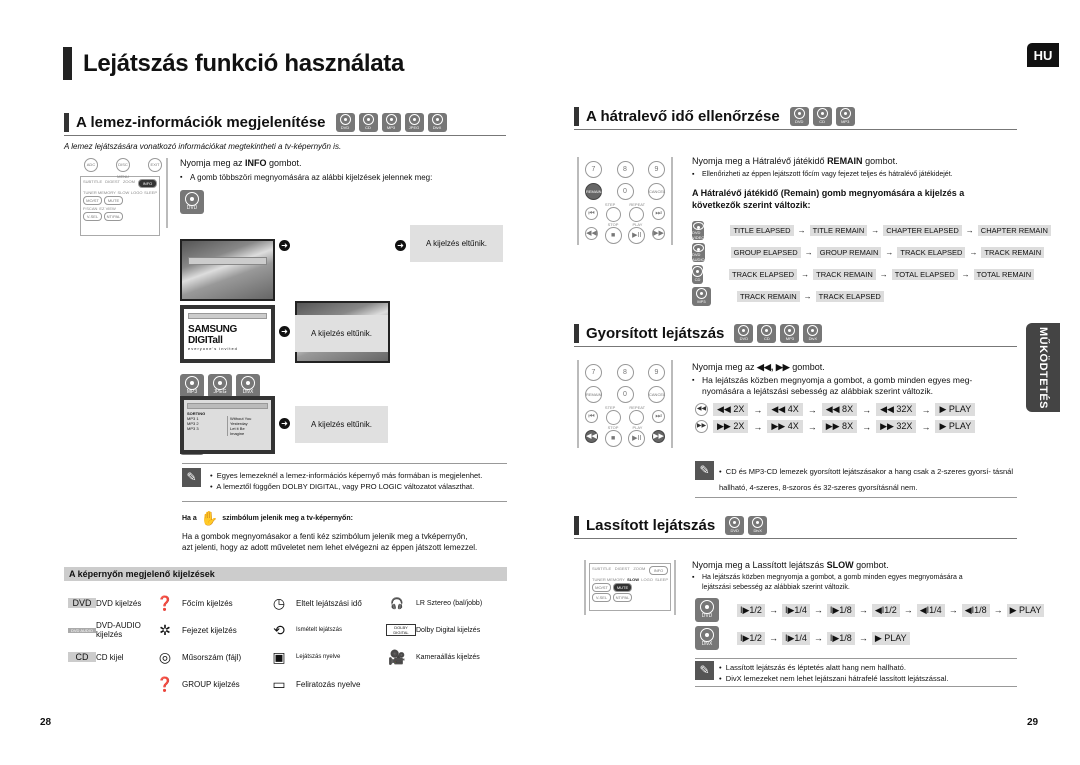 Image resolution: width=1080 pixels, height=765 pixels. What do you see at coordinates (241, 163) in the screenshot?
I see `info-instruction: Nyomja meg az INFO gombot.` at bounding box center [241, 163].